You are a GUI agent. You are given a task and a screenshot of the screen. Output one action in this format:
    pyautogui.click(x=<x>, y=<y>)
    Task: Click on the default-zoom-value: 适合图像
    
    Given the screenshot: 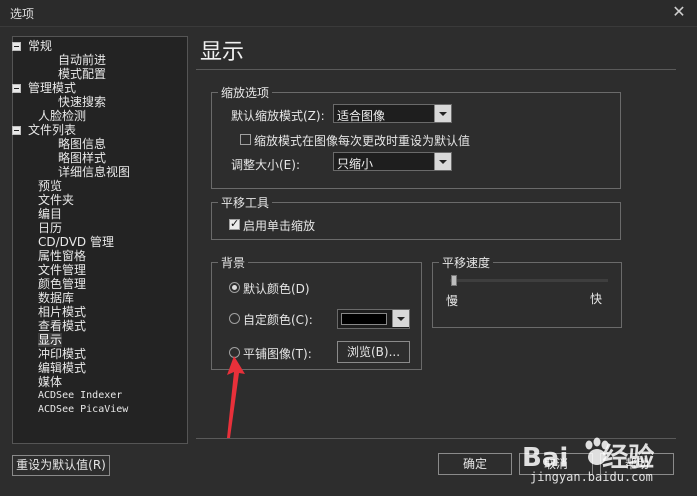 What is the action you would take?
    pyautogui.click(x=361, y=116)
    